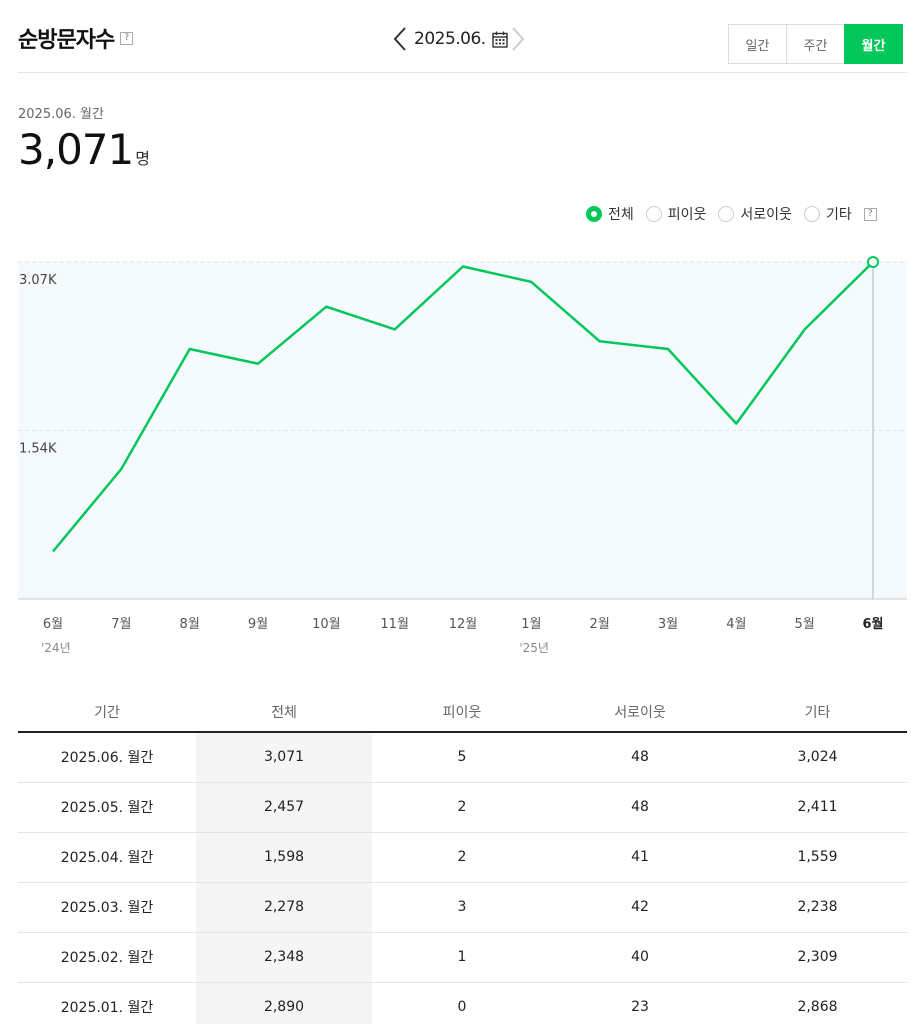 The height and width of the screenshot is (1024, 913). Describe the element at coordinates (817, 1003) in the screenshot. I see `cell-other: 2,868` at that location.